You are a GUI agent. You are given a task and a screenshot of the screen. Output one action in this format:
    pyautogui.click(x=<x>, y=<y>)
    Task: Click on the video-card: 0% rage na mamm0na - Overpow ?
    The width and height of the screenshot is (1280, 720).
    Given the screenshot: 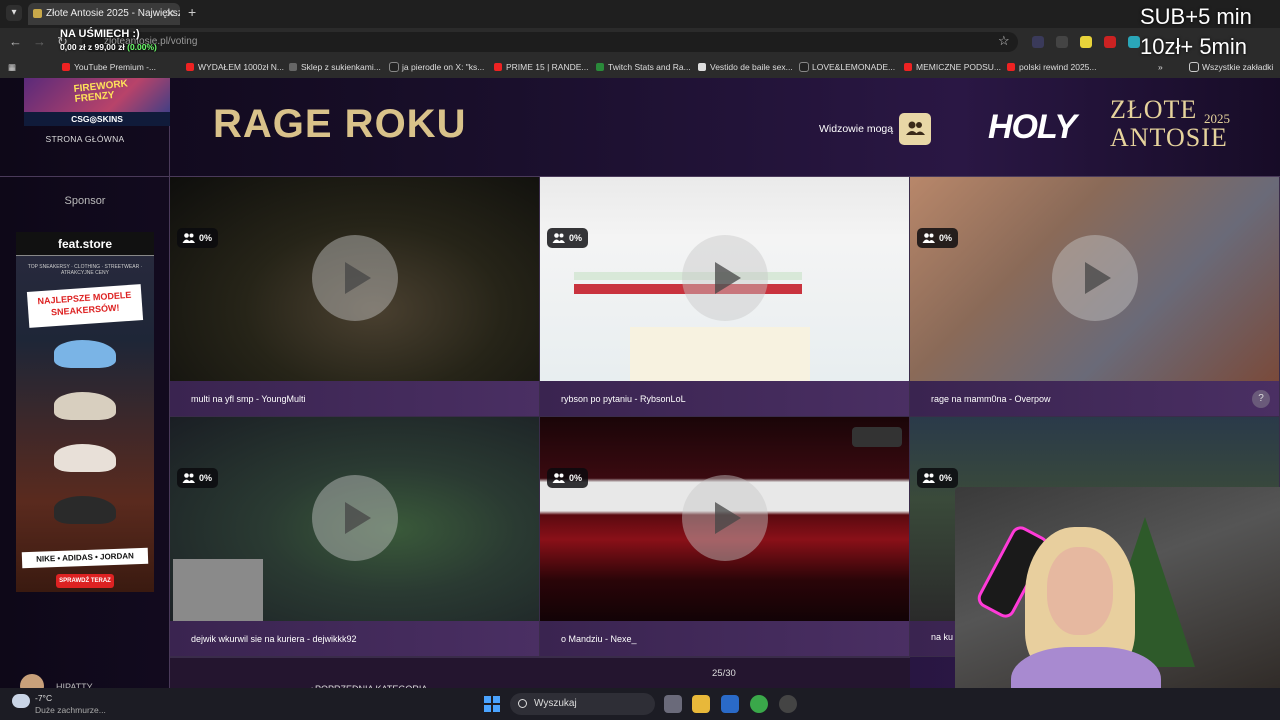 What is the action you would take?
    pyautogui.click(x=1095, y=297)
    